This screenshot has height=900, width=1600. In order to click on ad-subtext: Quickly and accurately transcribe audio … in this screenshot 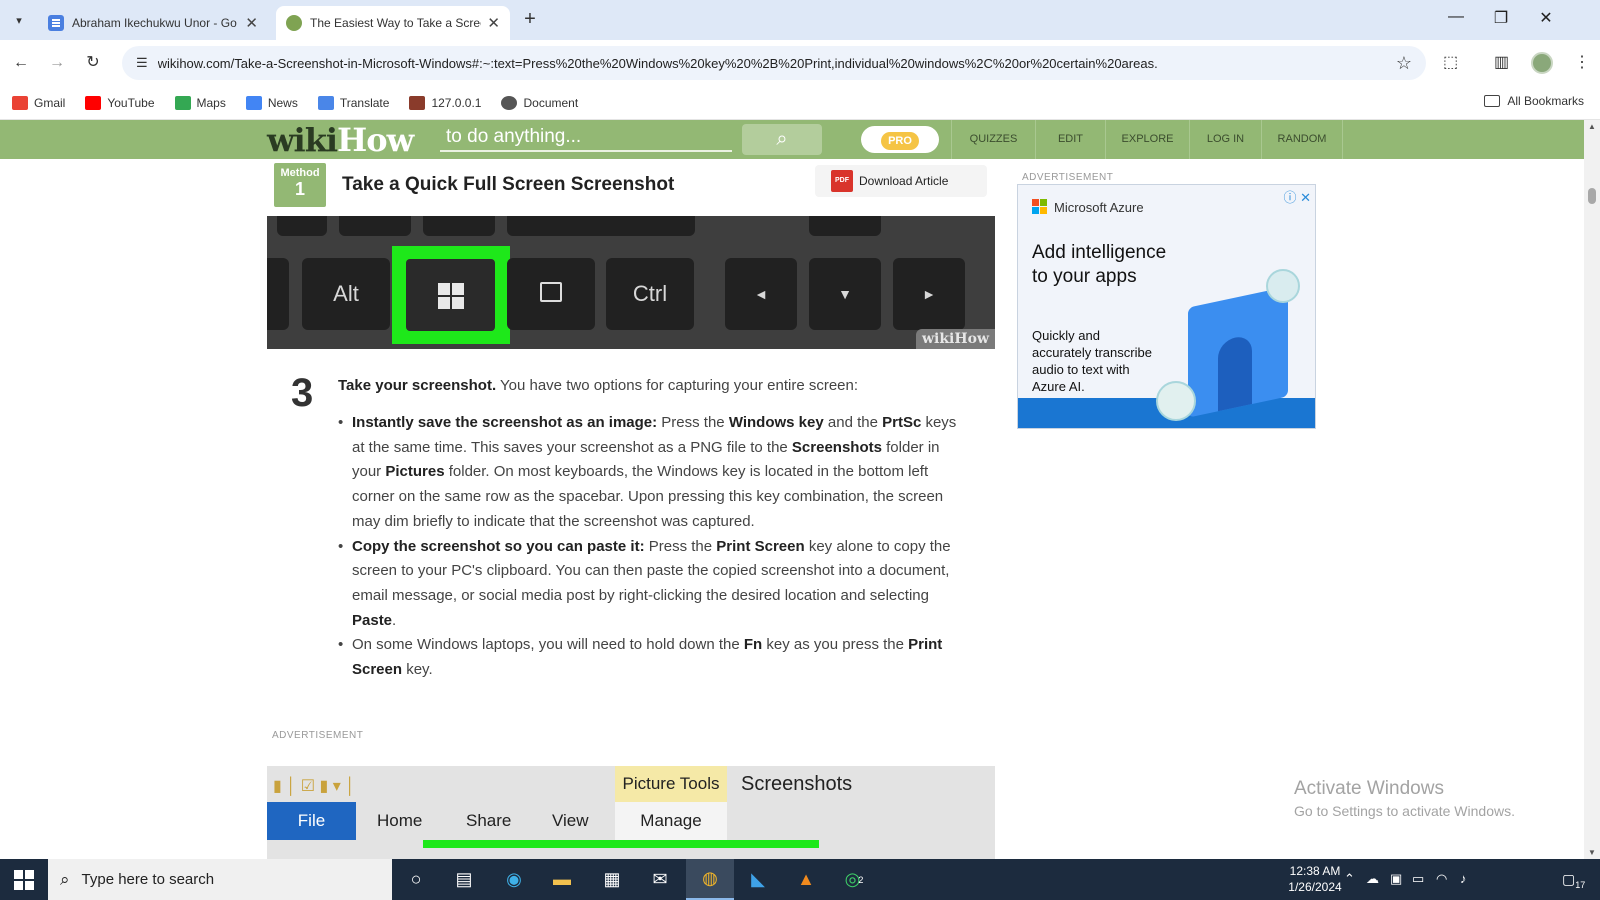, I will do `click(1092, 361)`.